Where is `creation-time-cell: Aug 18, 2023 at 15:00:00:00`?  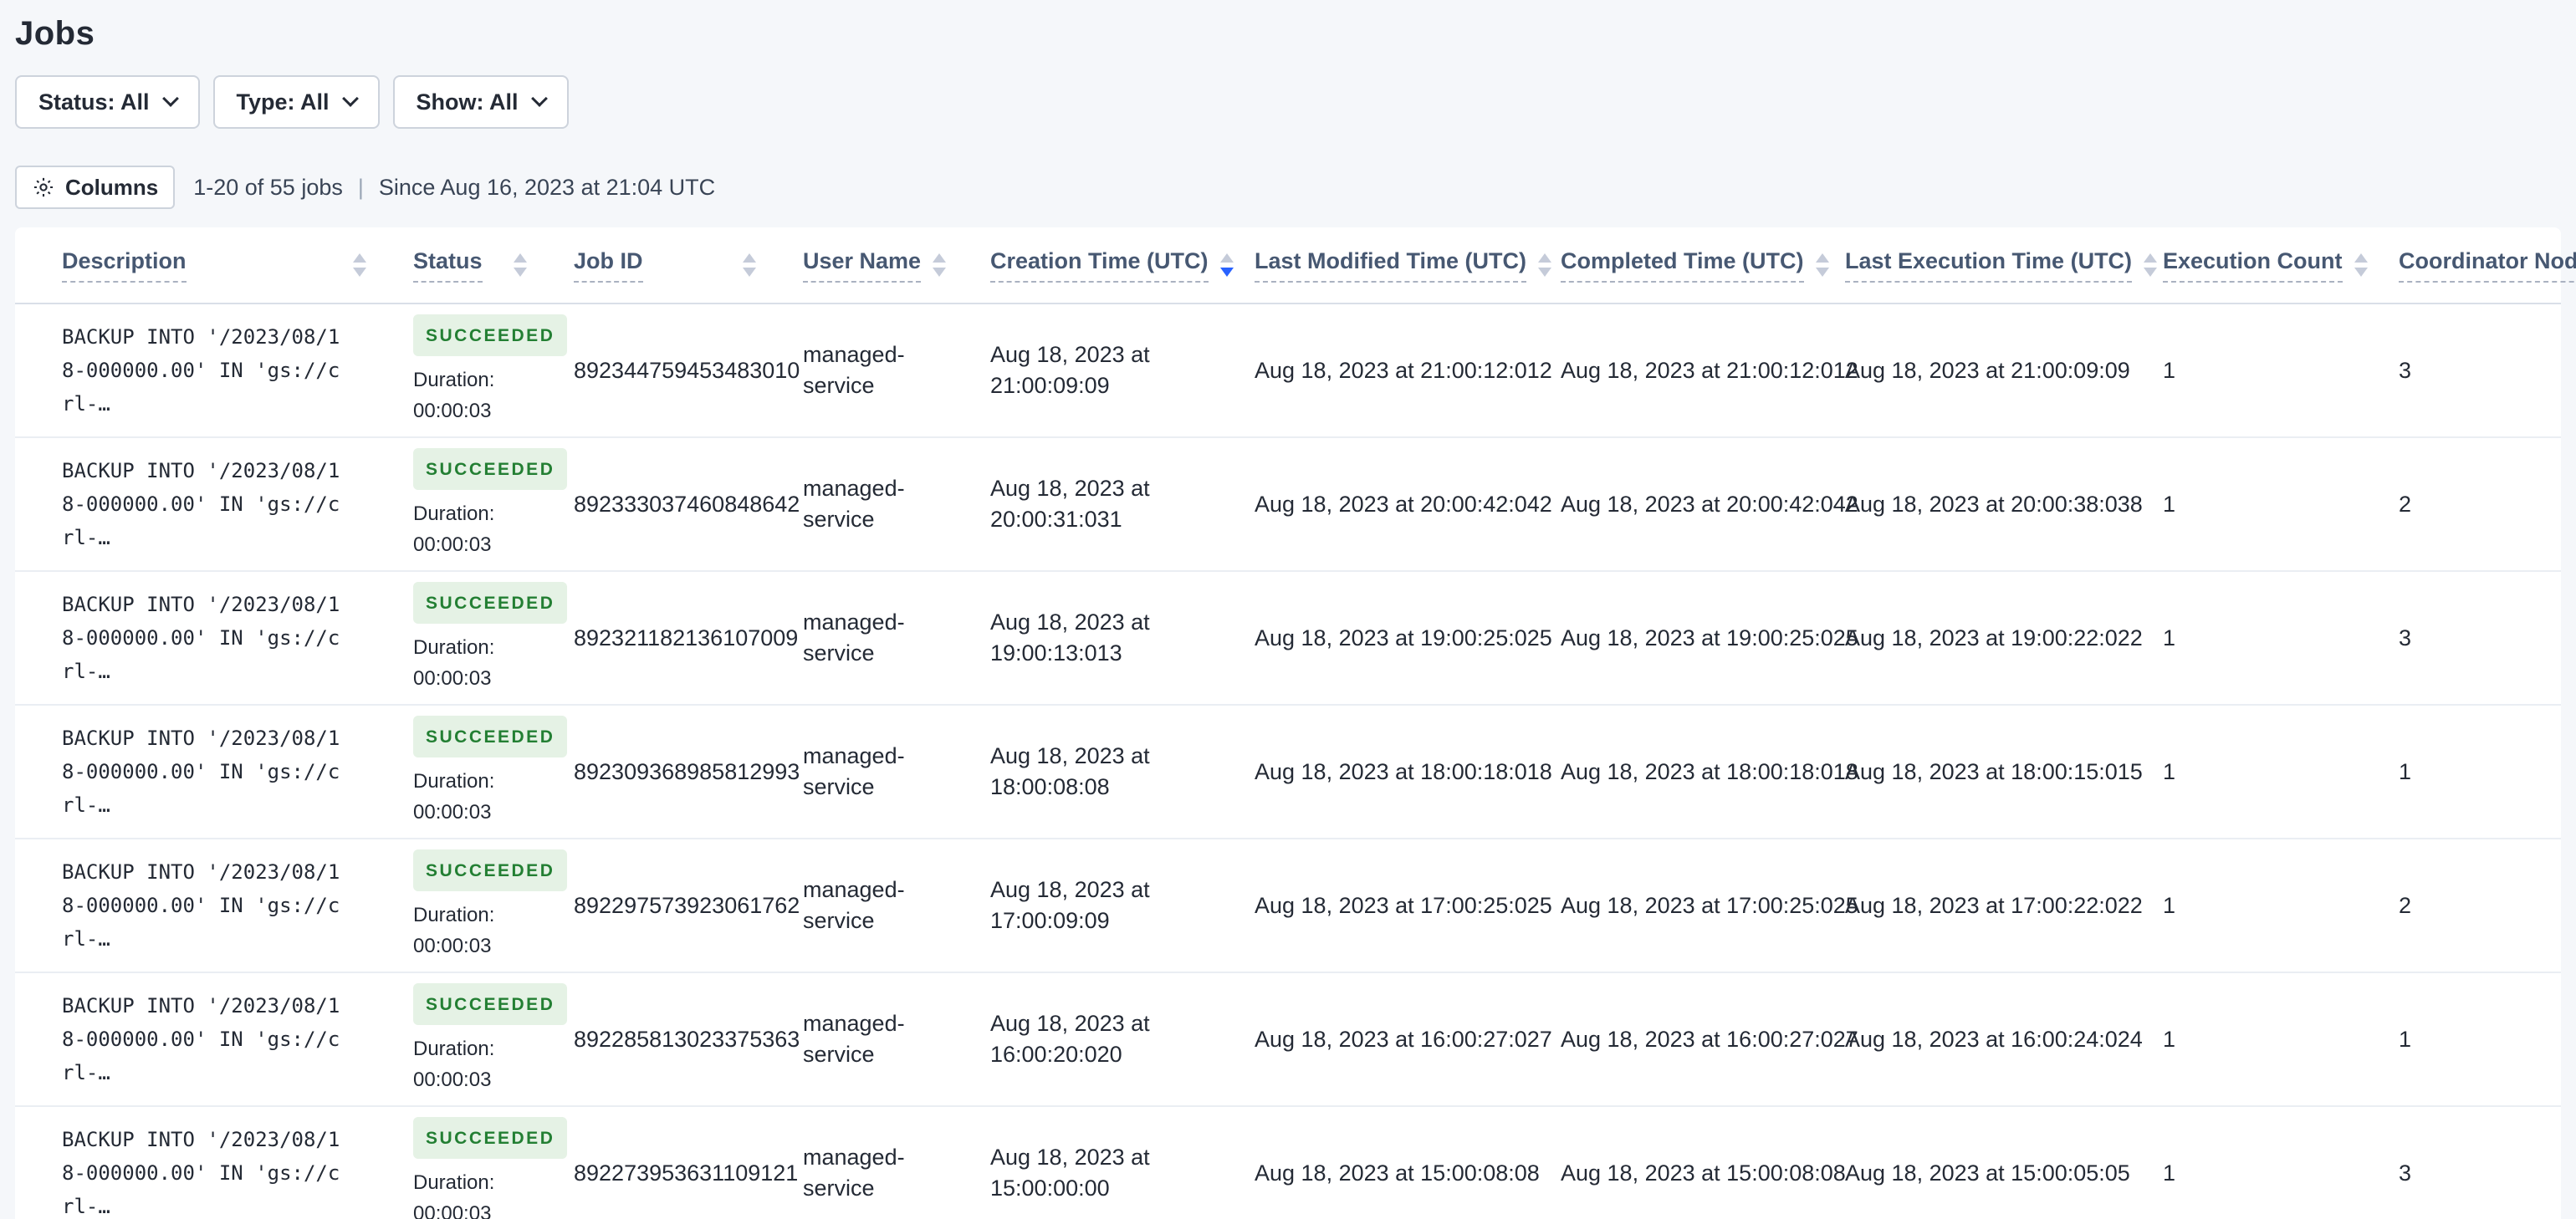 creation-time-cell: Aug 18, 2023 at 15:00:00:00 is located at coordinates (1070, 1173).